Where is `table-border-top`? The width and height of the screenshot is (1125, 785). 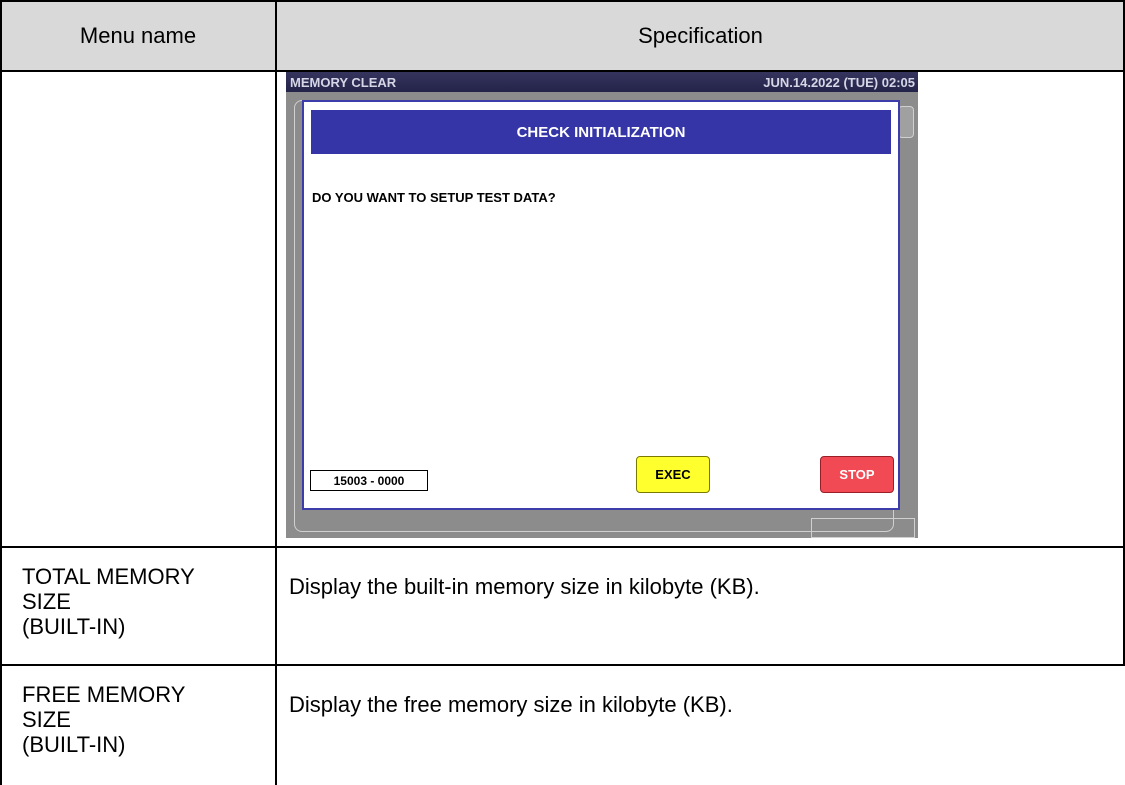 table-border-top is located at coordinates (562, 1).